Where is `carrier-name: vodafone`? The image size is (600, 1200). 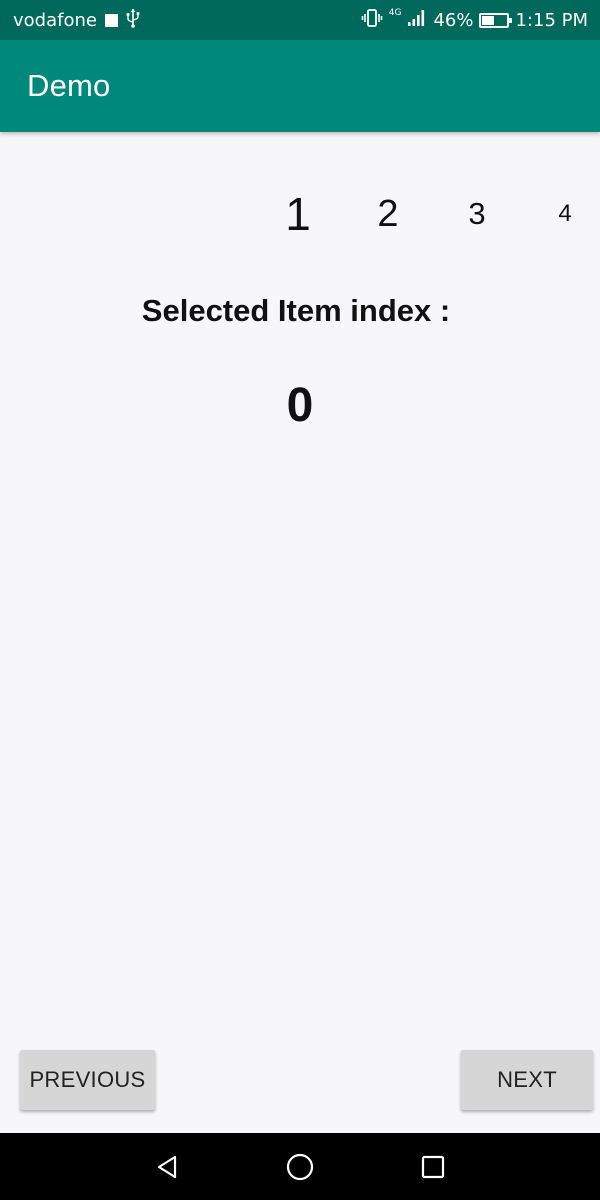
carrier-name: vodafone is located at coordinates (55, 20).